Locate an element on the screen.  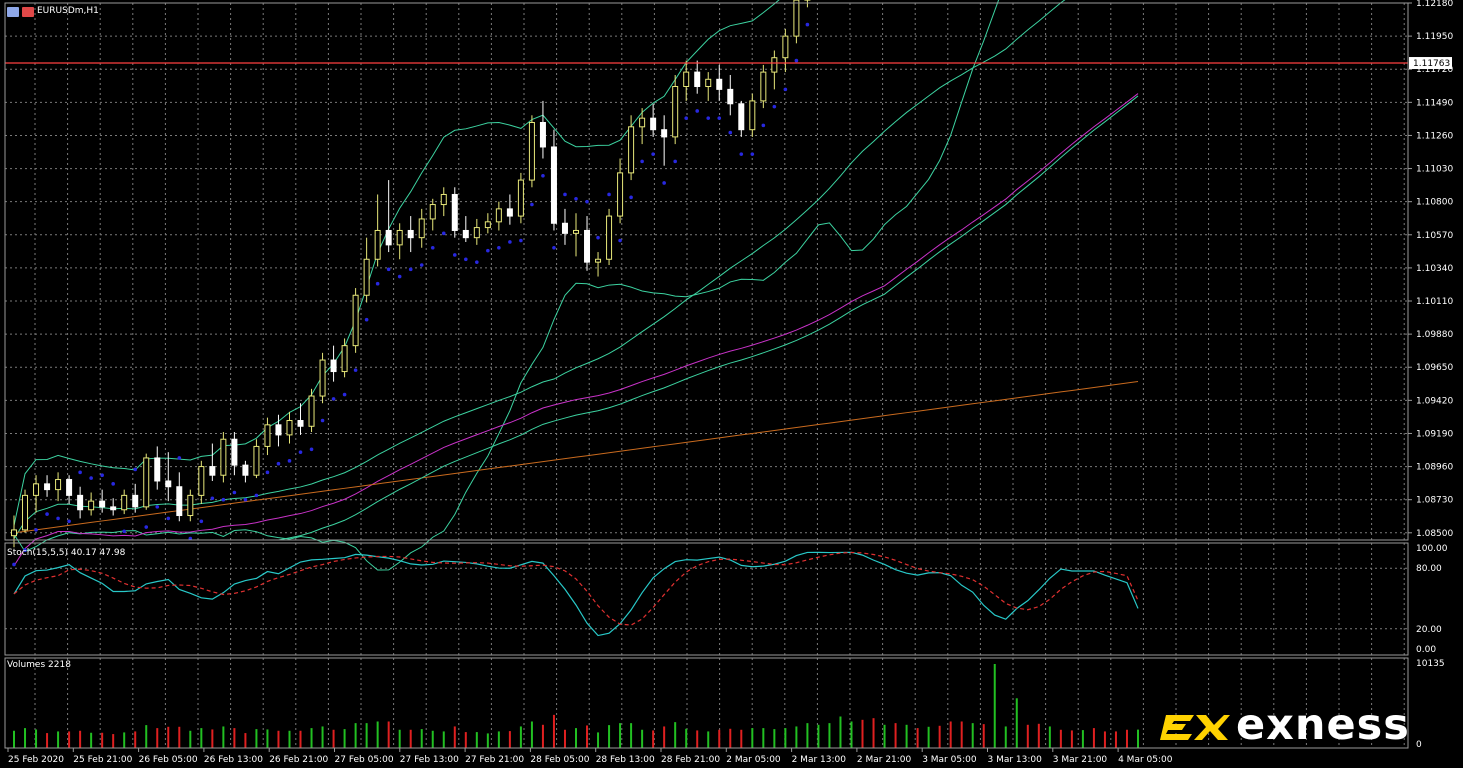
time-label: 28 Feb 21:00 is located at coordinates (690, 760).